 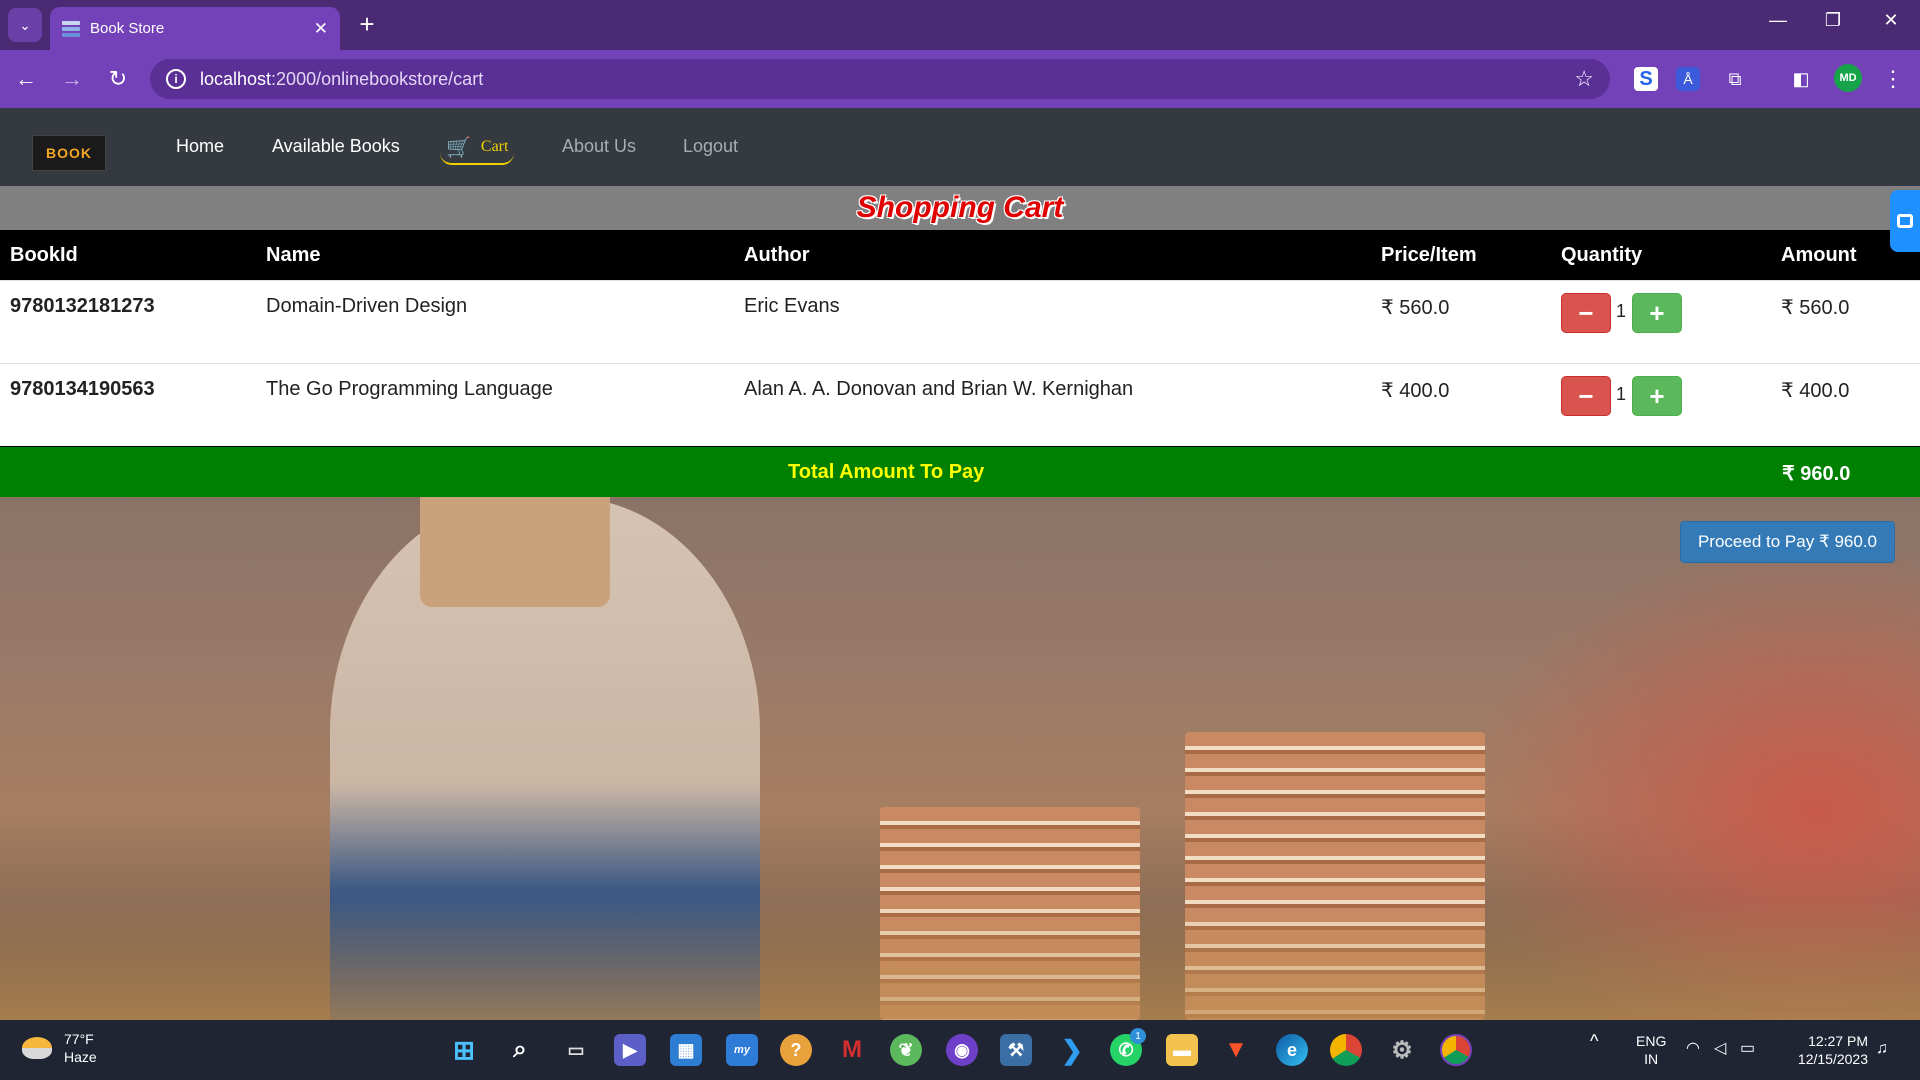 I want to click on book-name: The Go Programming Language, so click(x=409, y=389).